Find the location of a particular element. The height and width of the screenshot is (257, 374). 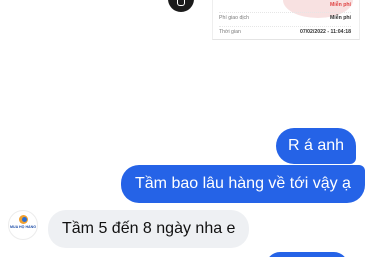

share-icon is located at coordinates (181, 3).